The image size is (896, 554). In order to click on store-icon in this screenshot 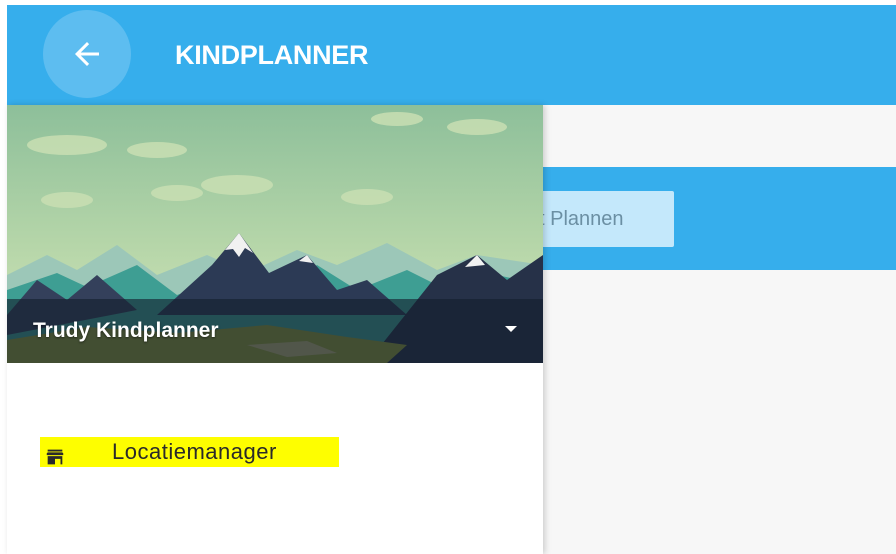, I will do `click(55, 457)`.